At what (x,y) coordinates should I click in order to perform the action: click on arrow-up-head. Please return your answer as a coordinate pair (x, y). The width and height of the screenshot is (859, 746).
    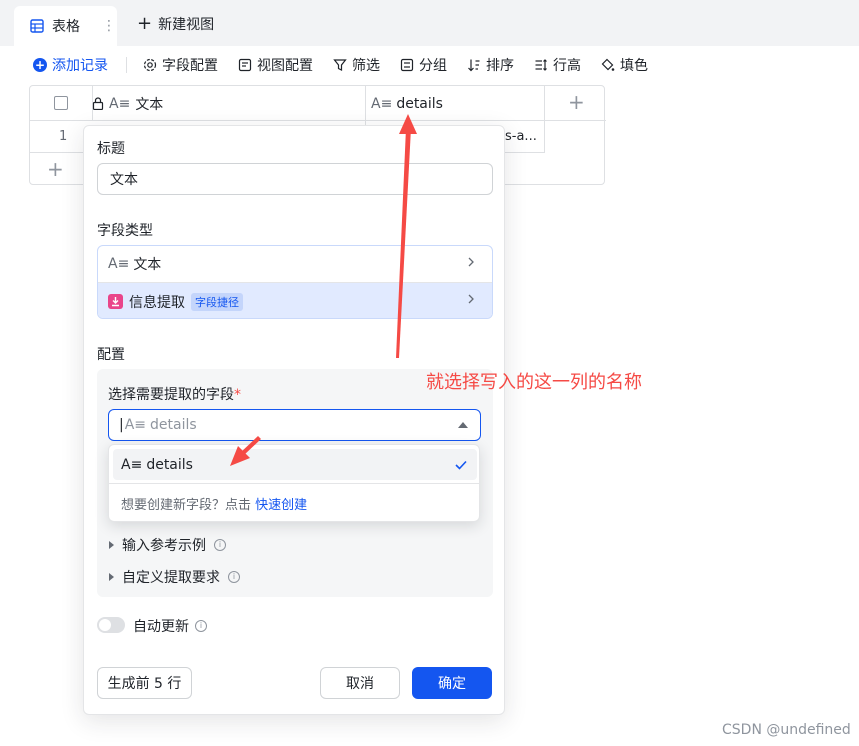
    Looking at the image, I should click on (408, 124).